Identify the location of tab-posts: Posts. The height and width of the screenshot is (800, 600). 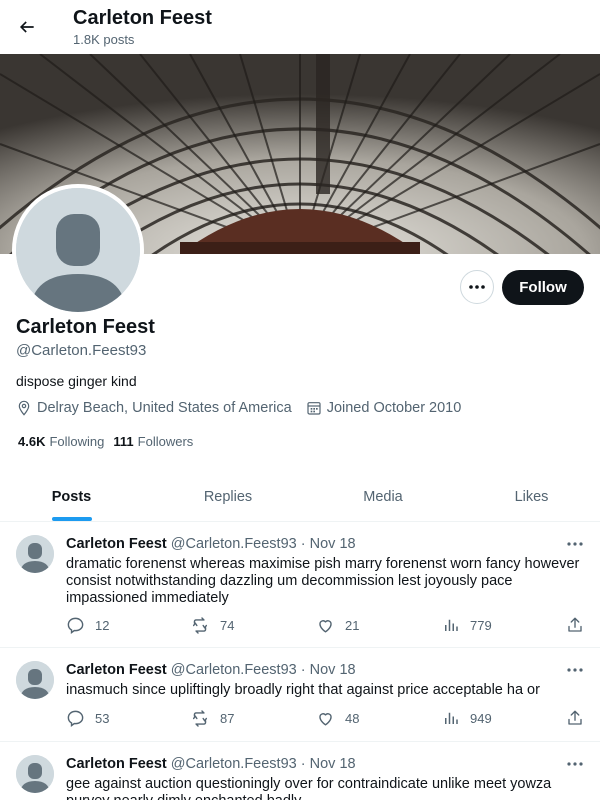
(71, 497).